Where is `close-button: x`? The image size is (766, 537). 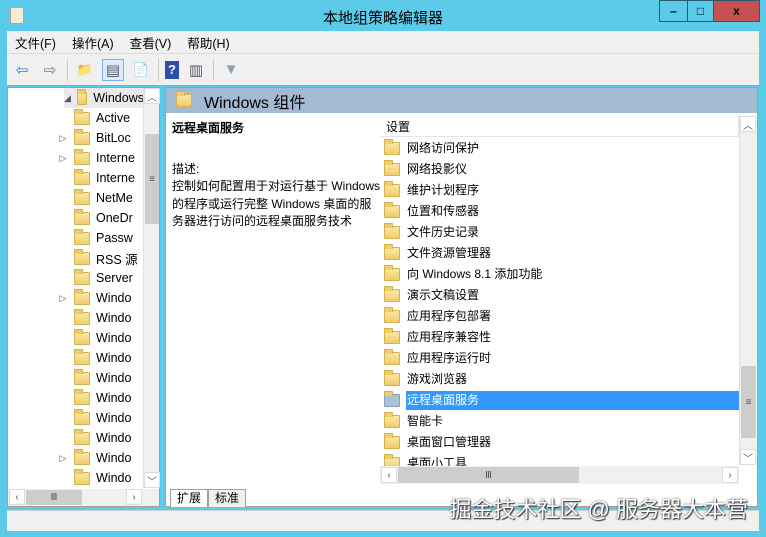 close-button: x is located at coordinates (736, 11).